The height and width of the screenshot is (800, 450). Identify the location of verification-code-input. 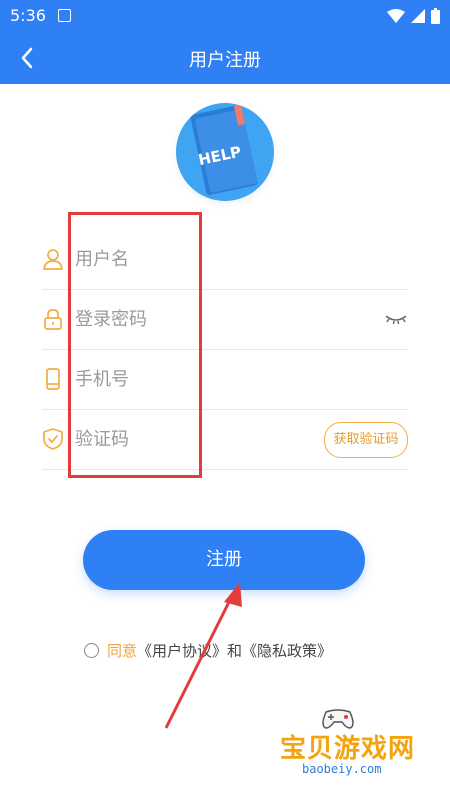
(175, 439).